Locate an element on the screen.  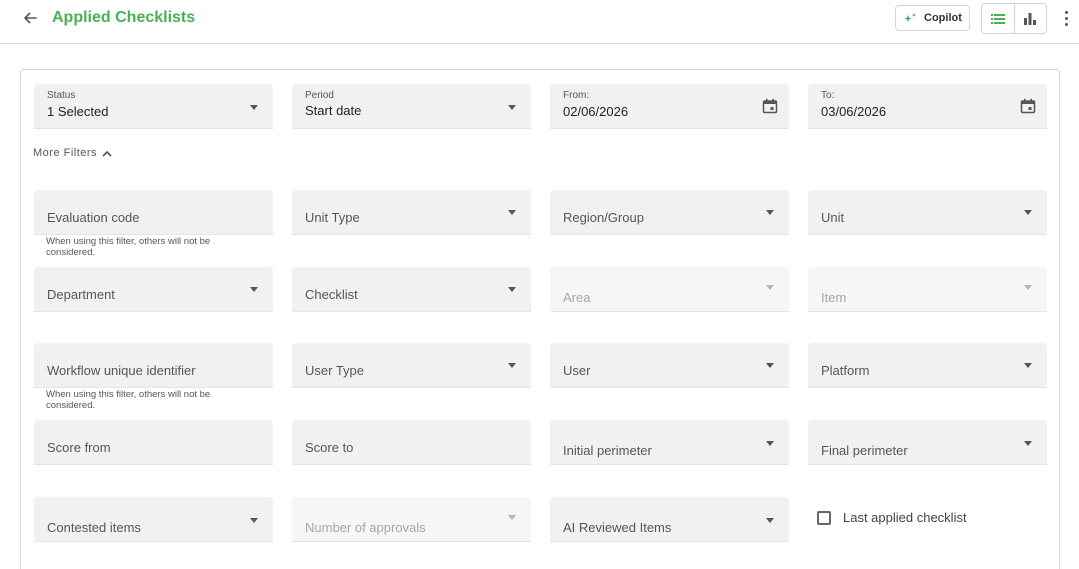
user-type-select: User Type is located at coordinates (411, 365).